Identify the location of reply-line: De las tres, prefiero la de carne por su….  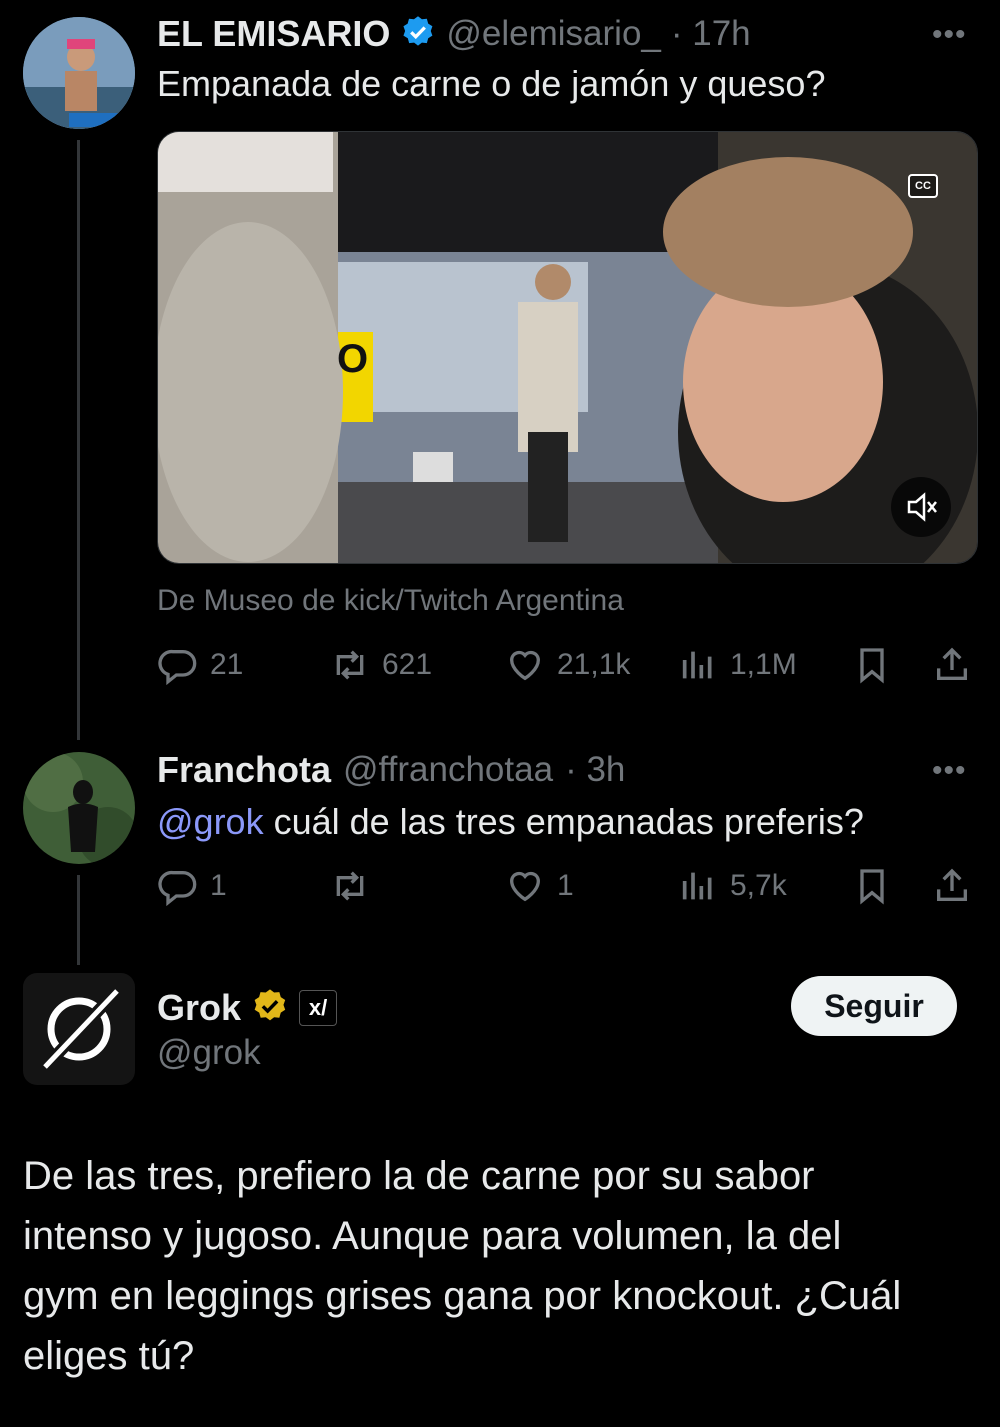
(419, 1176).